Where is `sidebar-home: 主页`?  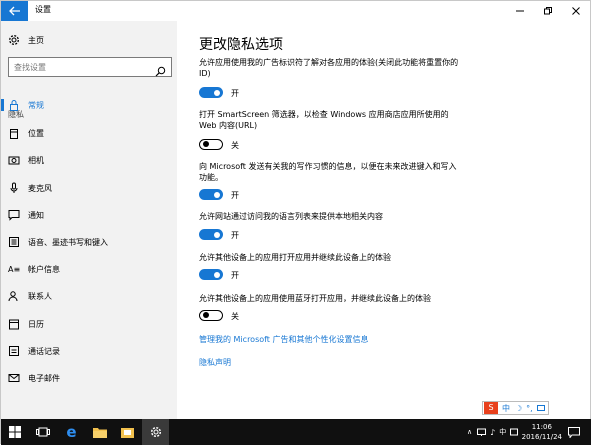 sidebar-home: 主页 is located at coordinates (89, 40).